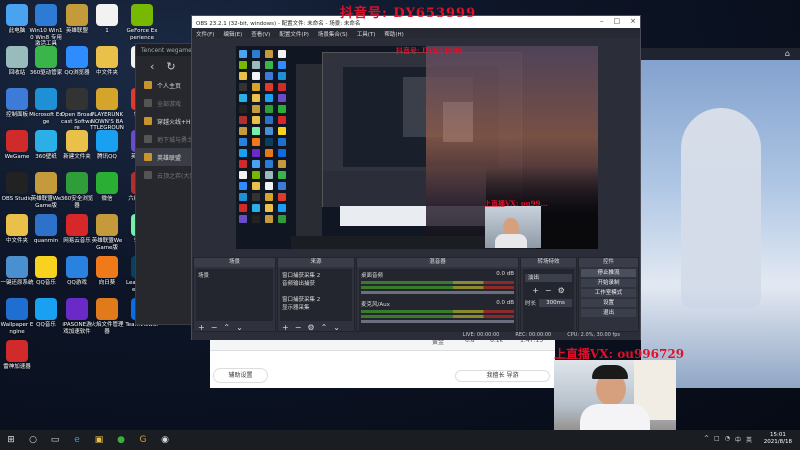 The image size is (800, 450). Describe the element at coordinates (55, 440) in the screenshot. I see `task-view-icon: ▭` at that location.